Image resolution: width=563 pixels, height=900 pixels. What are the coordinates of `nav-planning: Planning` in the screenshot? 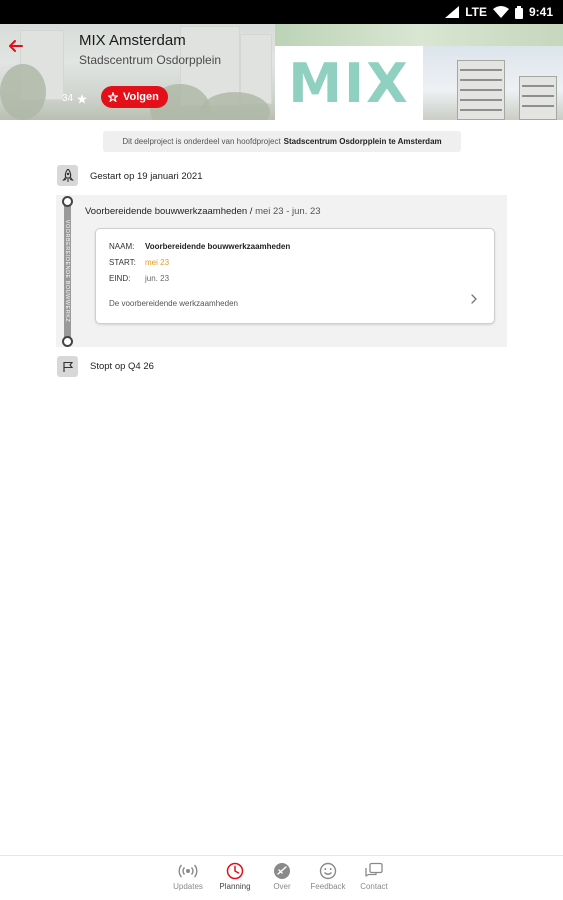 It's located at (235, 876).